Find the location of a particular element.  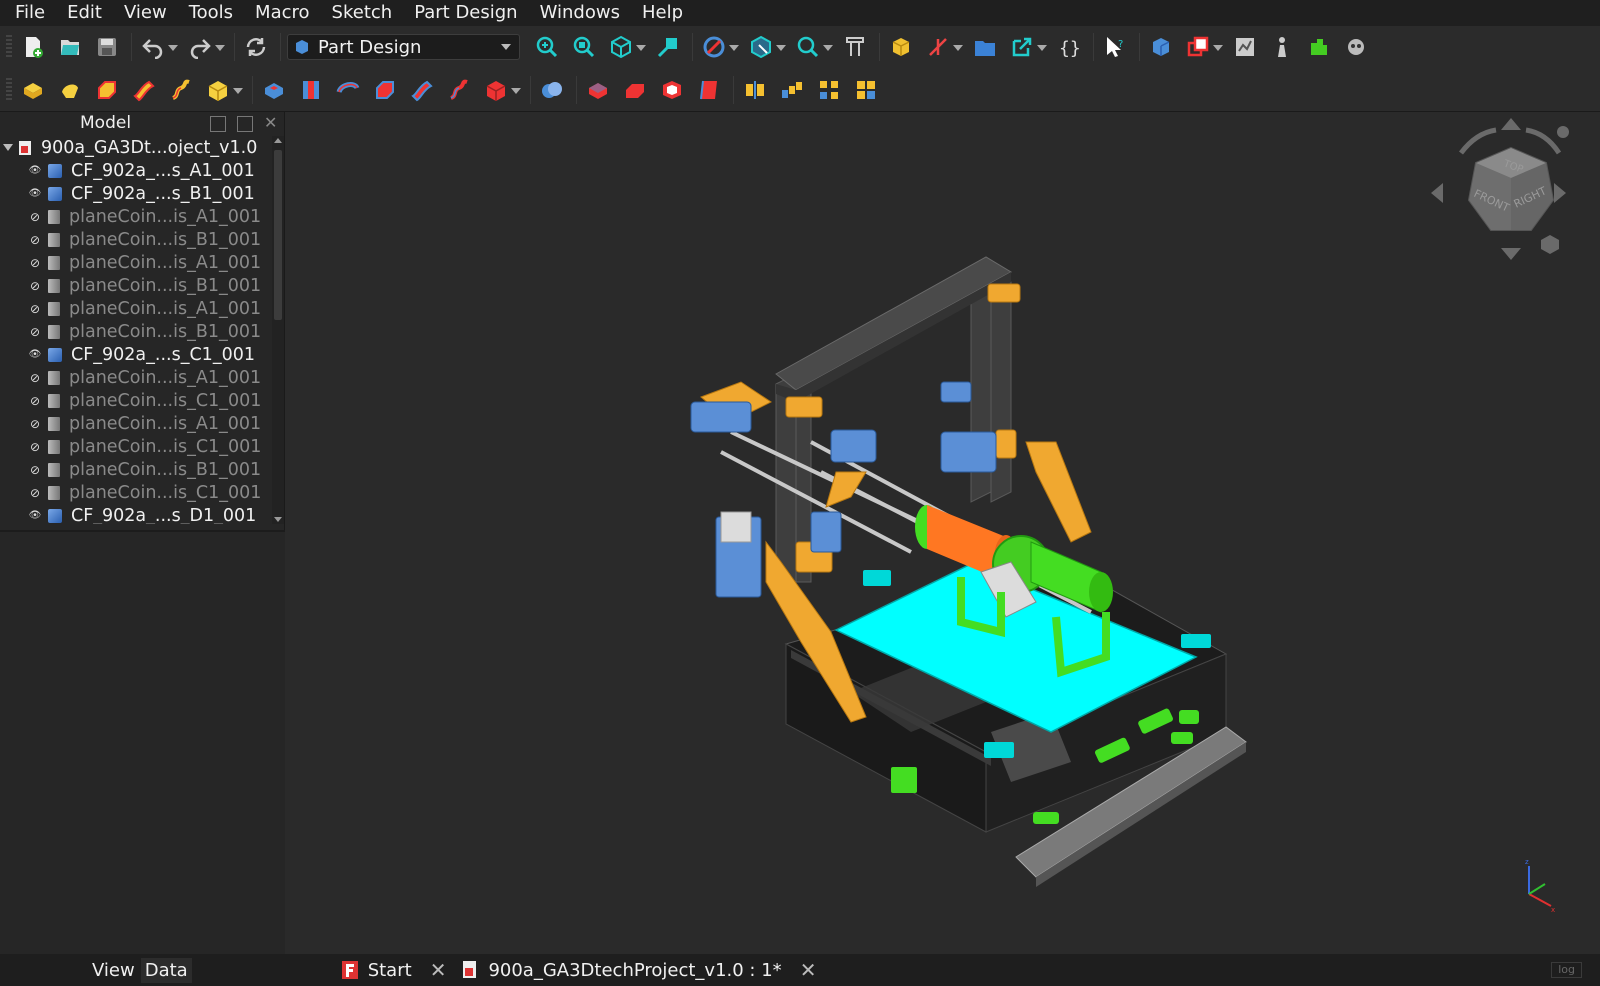

subtractive-helix-icon is located at coordinates (459, 90).